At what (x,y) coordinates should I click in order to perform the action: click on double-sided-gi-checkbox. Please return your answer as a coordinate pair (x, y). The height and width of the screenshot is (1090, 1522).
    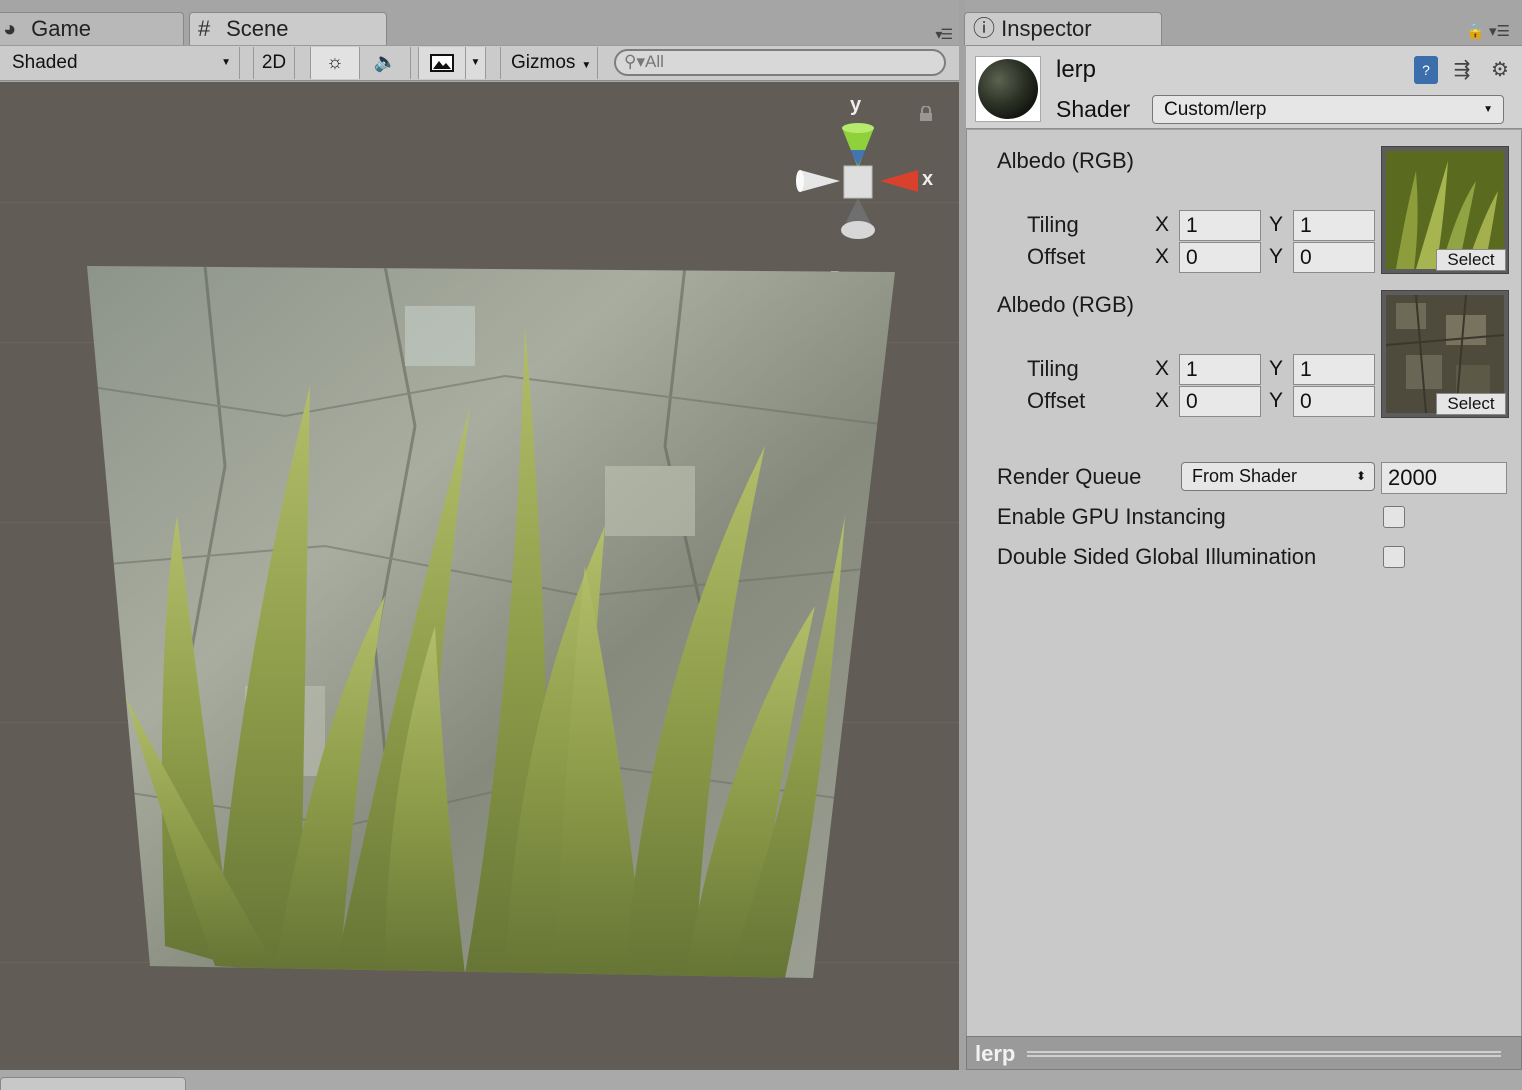
    Looking at the image, I should click on (1394, 557).